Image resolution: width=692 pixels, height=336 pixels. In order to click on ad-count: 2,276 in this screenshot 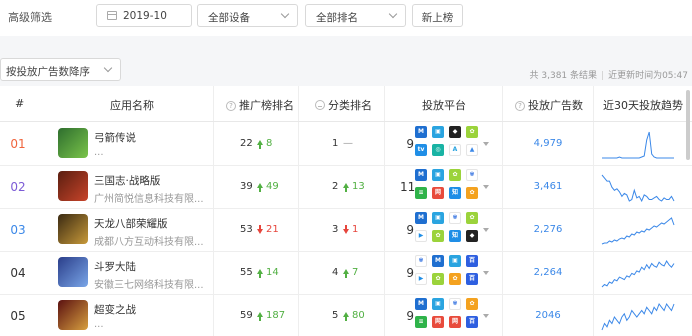, I will do `click(548, 229)`.